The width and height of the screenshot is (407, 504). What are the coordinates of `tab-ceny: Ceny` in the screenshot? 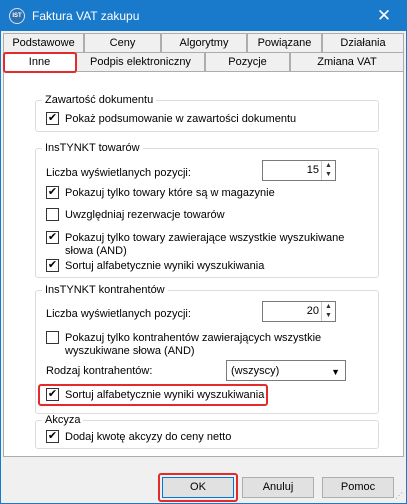 It's located at (122, 42).